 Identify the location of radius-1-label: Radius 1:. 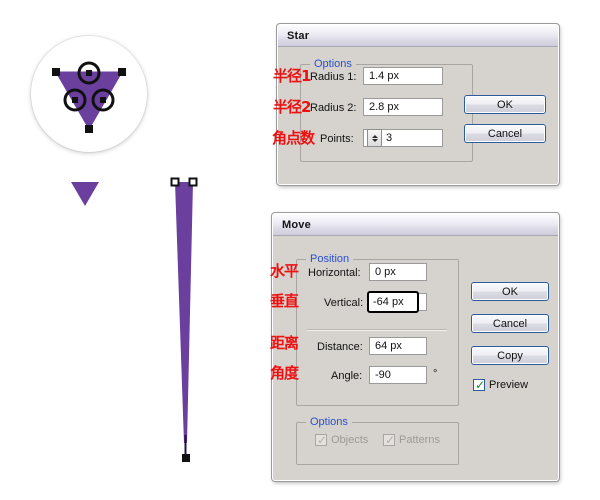
(333, 77).